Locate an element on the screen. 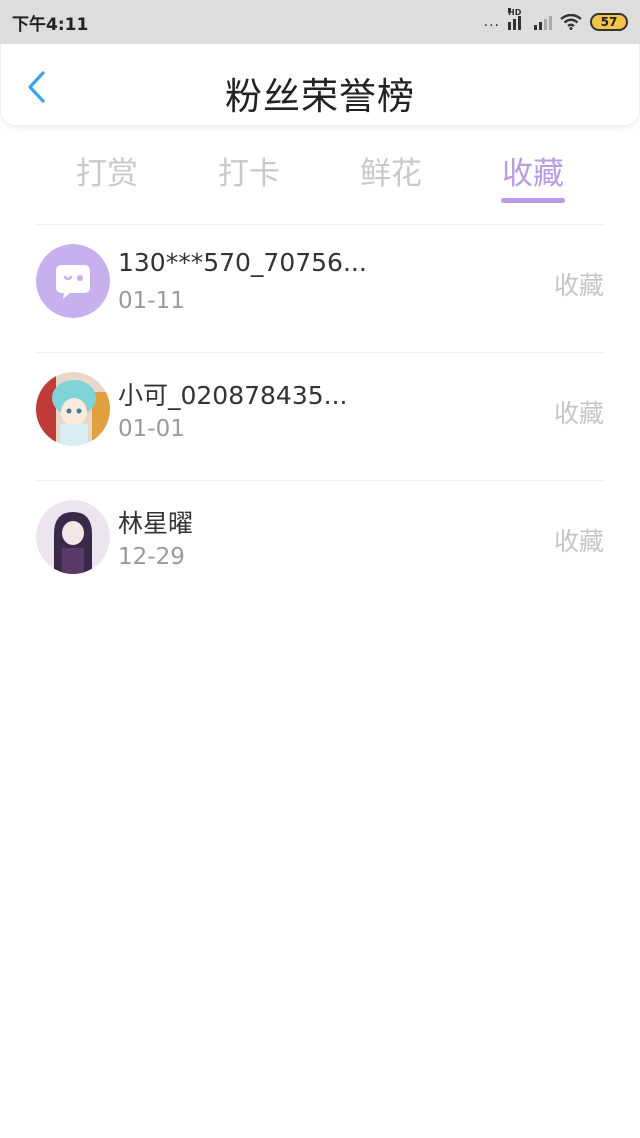 Image resolution: width=640 pixels, height=1138 pixels. battery-icon: 57 is located at coordinates (609, 22).